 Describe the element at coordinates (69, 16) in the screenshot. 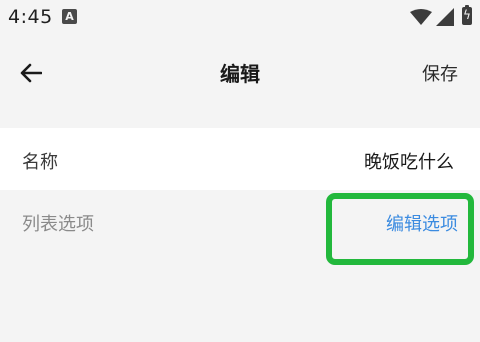

I see `app-notification-icon: A` at that location.